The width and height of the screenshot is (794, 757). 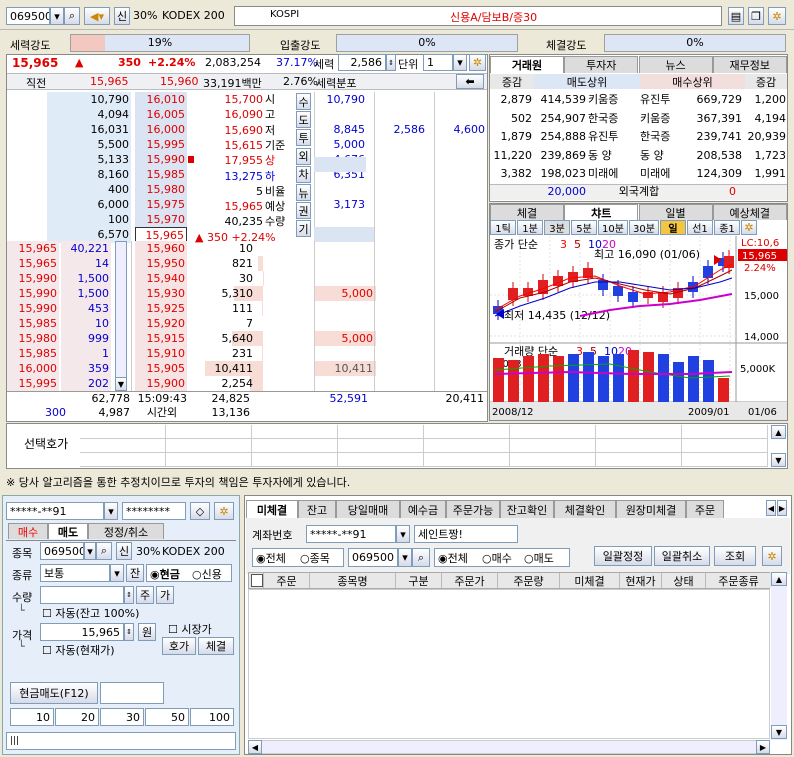 What do you see at coordinates (190, 629) in the screenshot?
I see `market-price-checkbox: ☐ 시장가` at bounding box center [190, 629].